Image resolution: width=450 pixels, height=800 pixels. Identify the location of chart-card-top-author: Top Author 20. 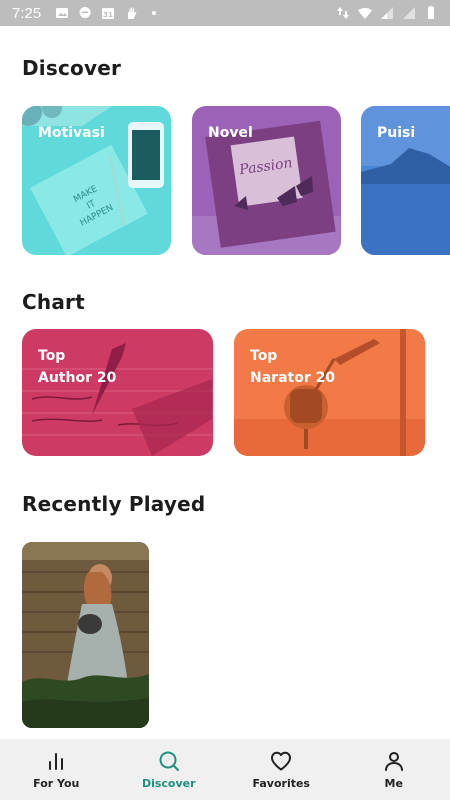
(117, 392).